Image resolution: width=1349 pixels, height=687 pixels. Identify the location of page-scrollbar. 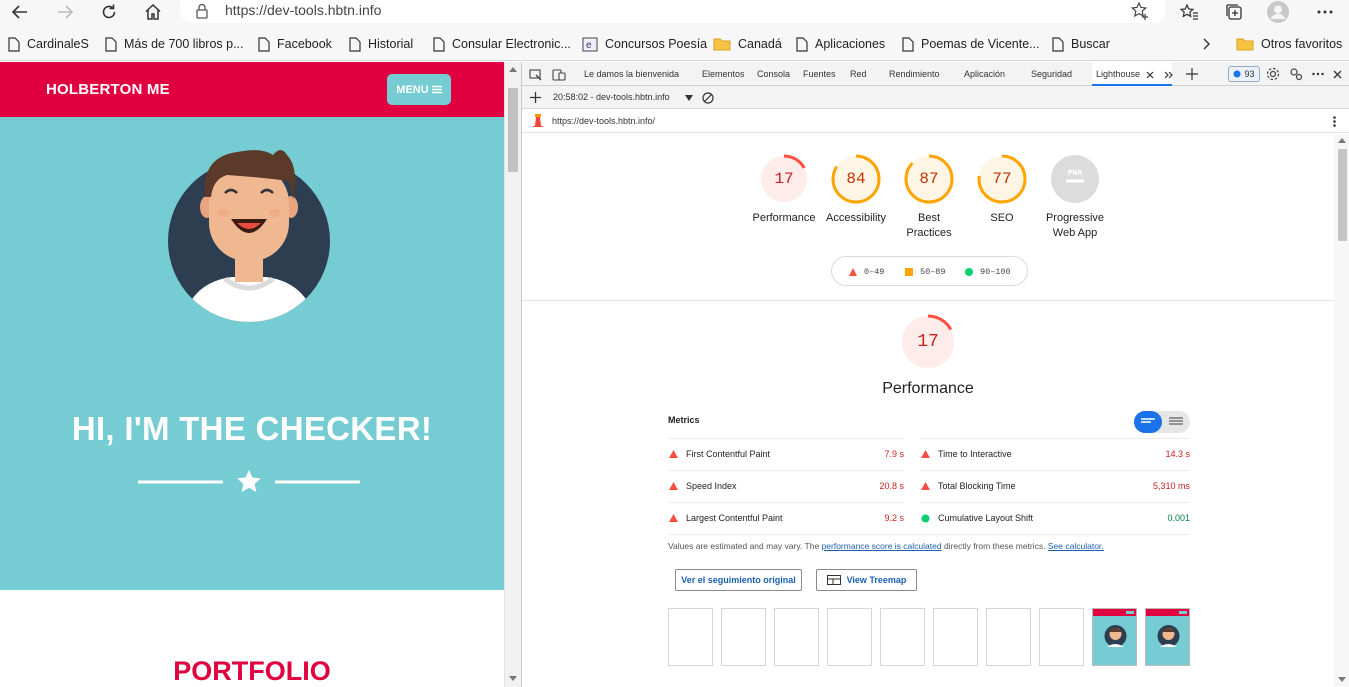
(512, 374).